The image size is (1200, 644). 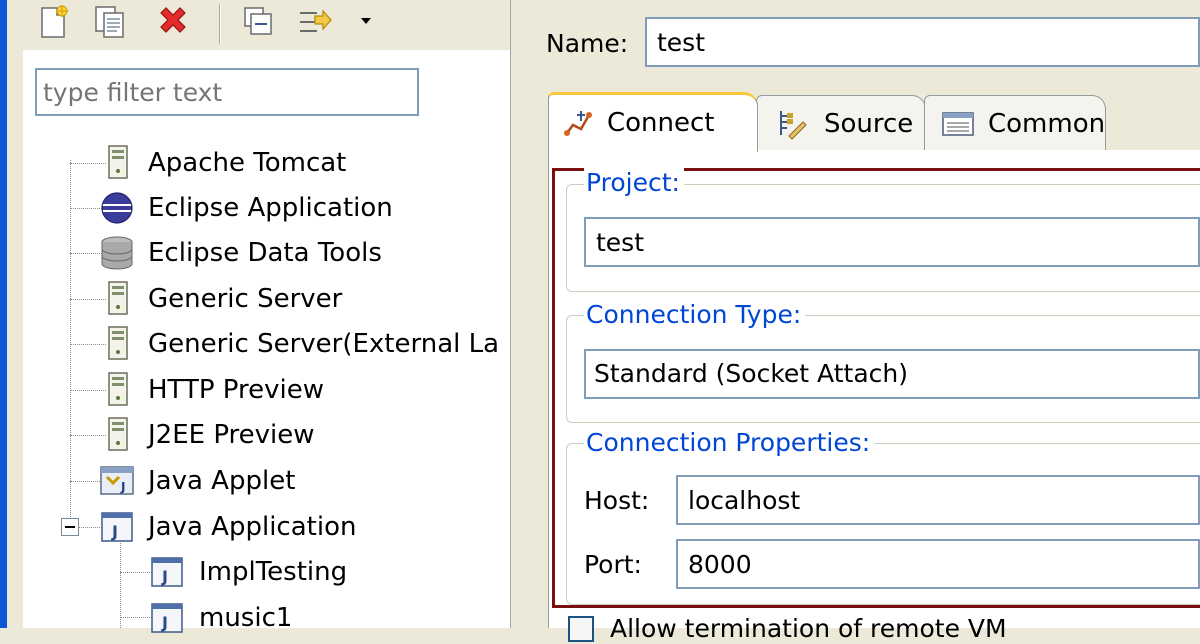 What do you see at coordinates (173, 22) in the screenshot?
I see `delete-config-icon` at bounding box center [173, 22].